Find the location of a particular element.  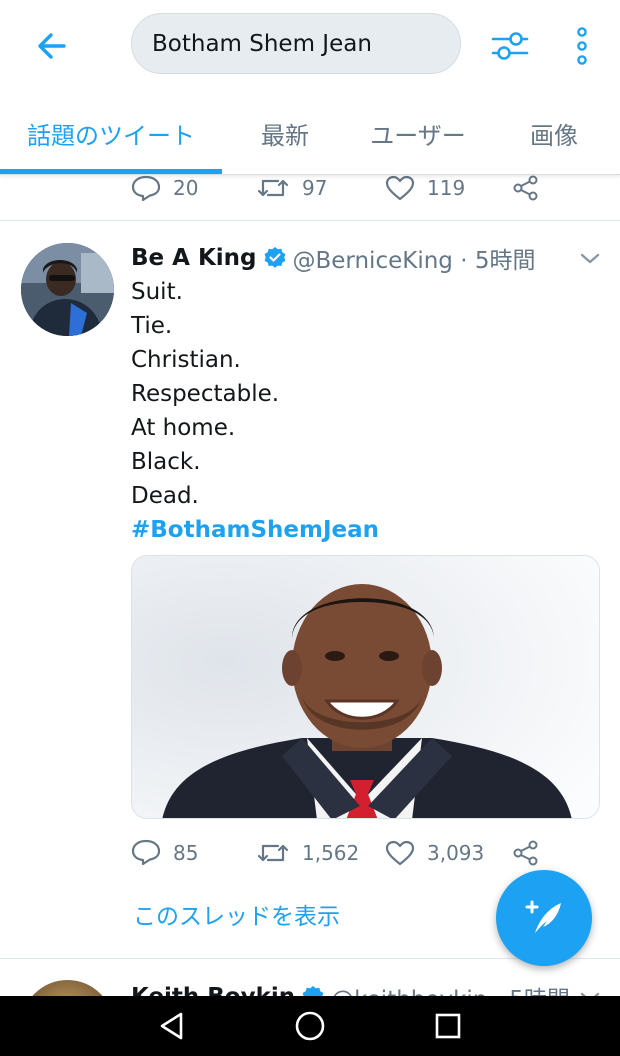

sliders-icon is located at coordinates (510, 46).